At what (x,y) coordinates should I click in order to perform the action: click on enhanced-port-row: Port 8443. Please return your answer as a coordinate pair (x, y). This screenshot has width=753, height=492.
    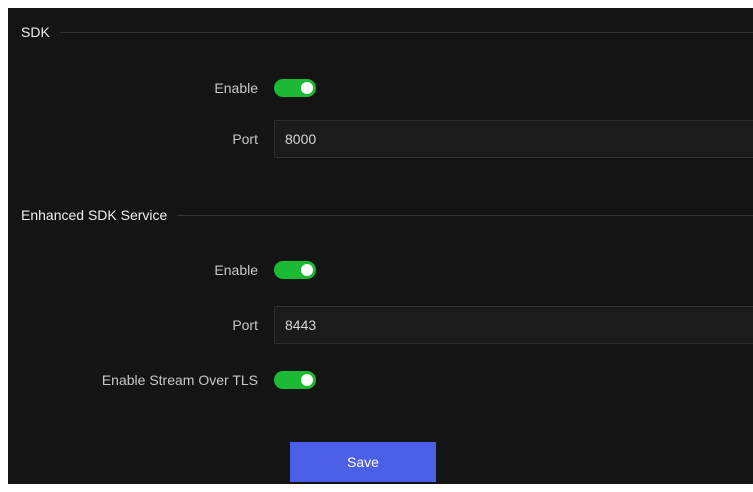
    Looking at the image, I should click on (380, 325).